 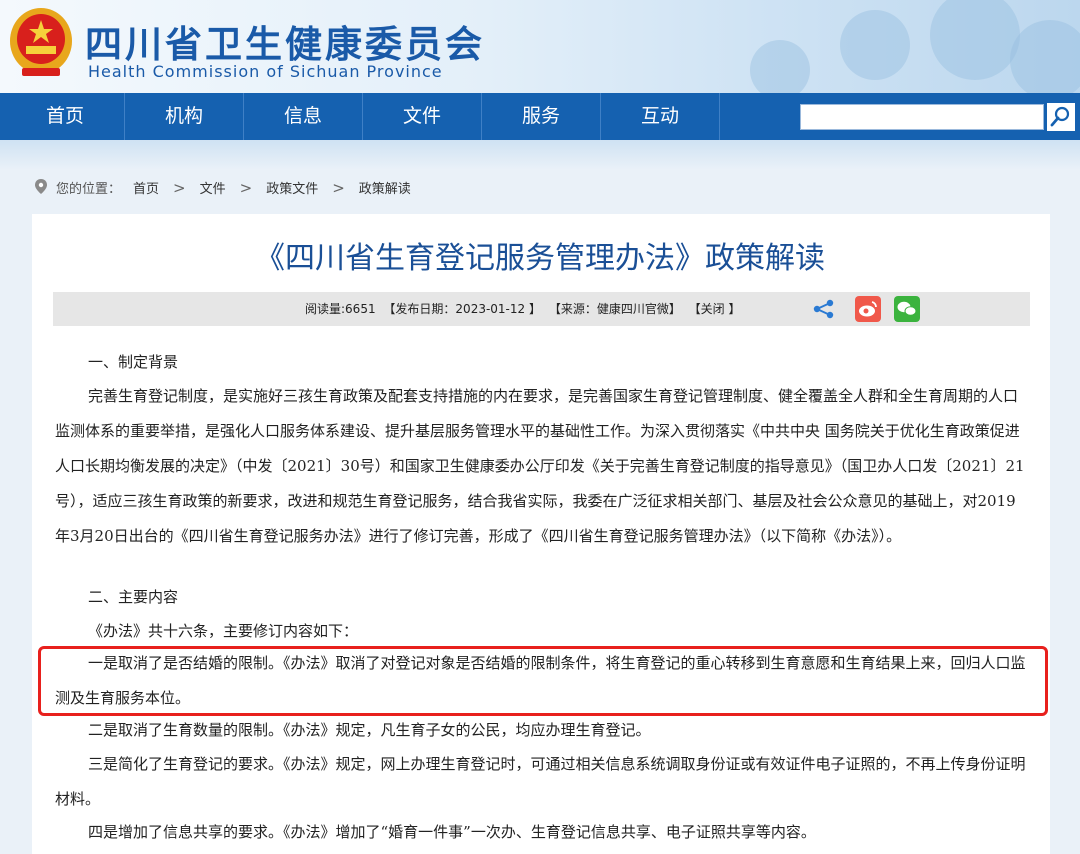 I want to click on weibo-icon, so click(x=868, y=309).